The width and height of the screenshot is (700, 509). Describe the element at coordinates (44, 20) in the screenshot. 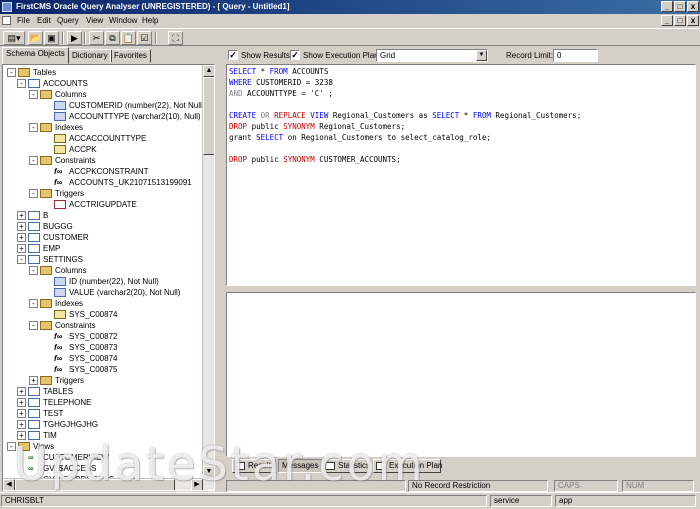

I see `menu-edit: Edit` at that location.